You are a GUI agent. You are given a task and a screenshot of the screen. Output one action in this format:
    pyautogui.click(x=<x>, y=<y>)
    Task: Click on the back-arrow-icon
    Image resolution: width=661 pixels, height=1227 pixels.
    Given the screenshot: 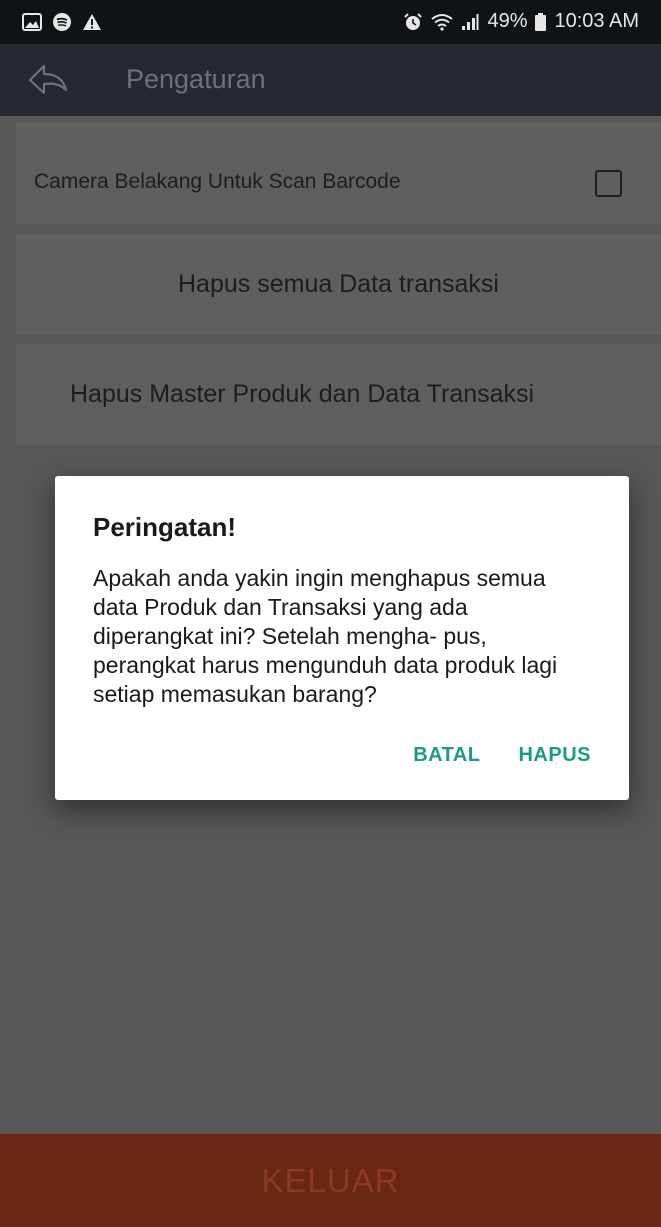 What is the action you would take?
    pyautogui.click(x=48, y=80)
    